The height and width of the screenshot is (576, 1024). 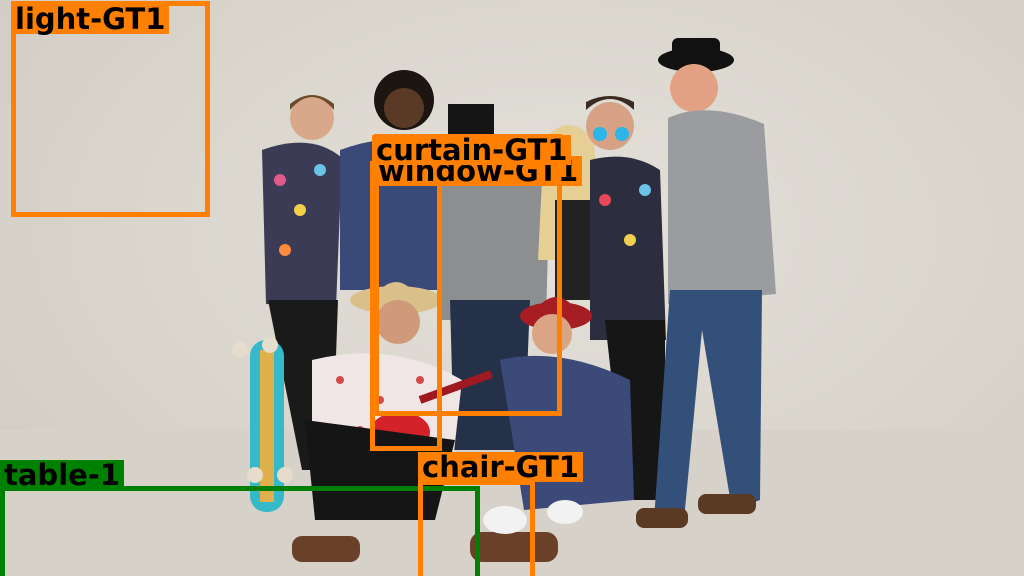 I want to click on curtain-label: curtain-GT1, so click(x=472, y=150).